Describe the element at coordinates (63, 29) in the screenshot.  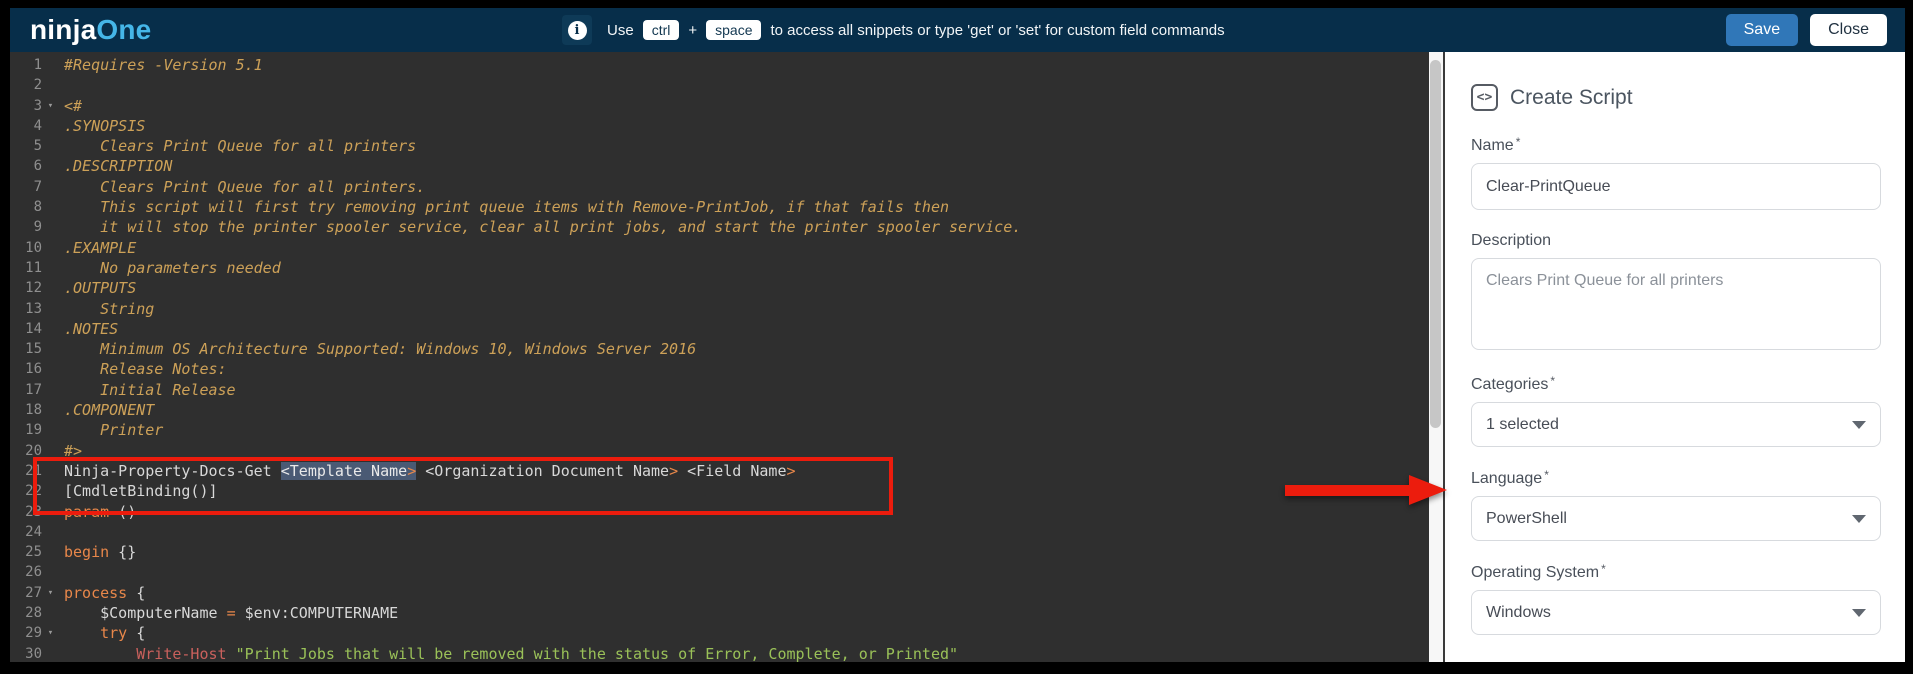
I see `logo-text-ninja: ninja` at that location.